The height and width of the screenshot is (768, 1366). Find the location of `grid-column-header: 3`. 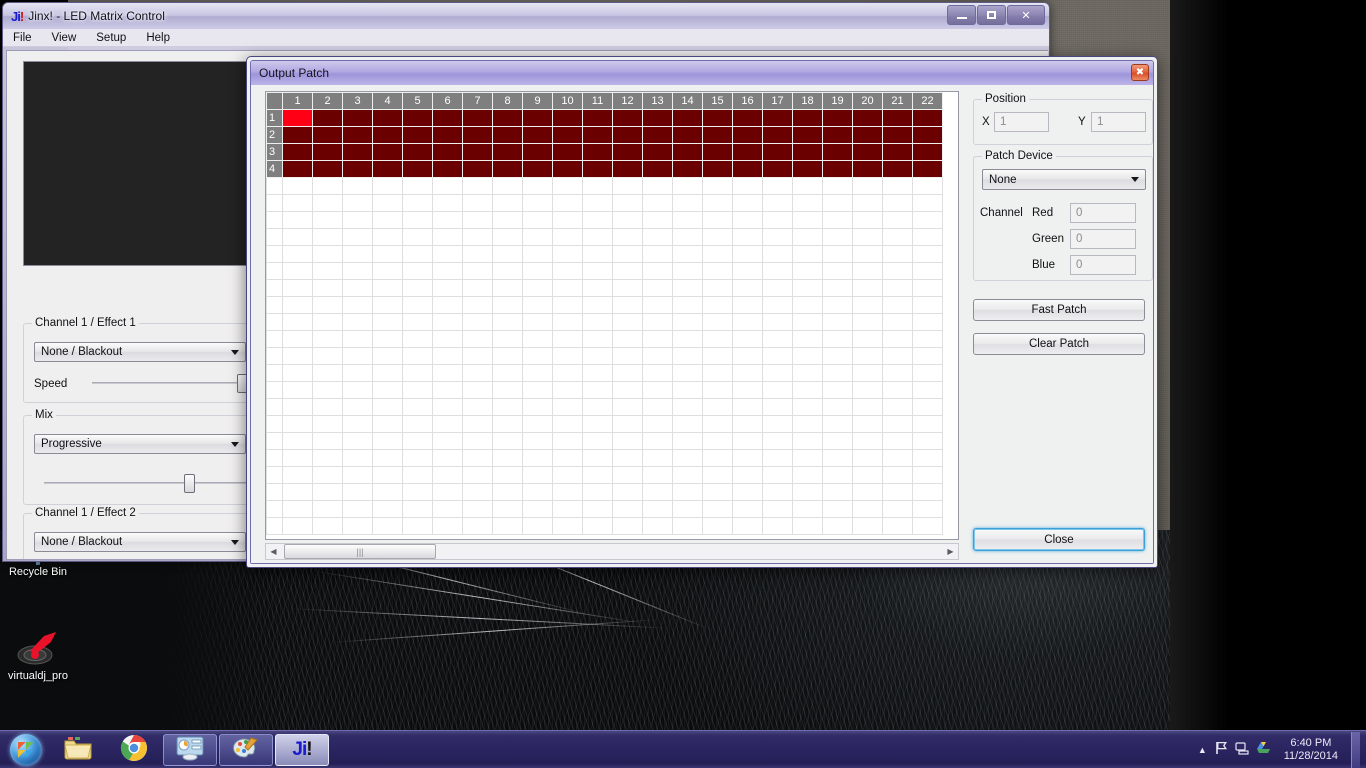

grid-column-header: 3 is located at coordinates (357, 101).